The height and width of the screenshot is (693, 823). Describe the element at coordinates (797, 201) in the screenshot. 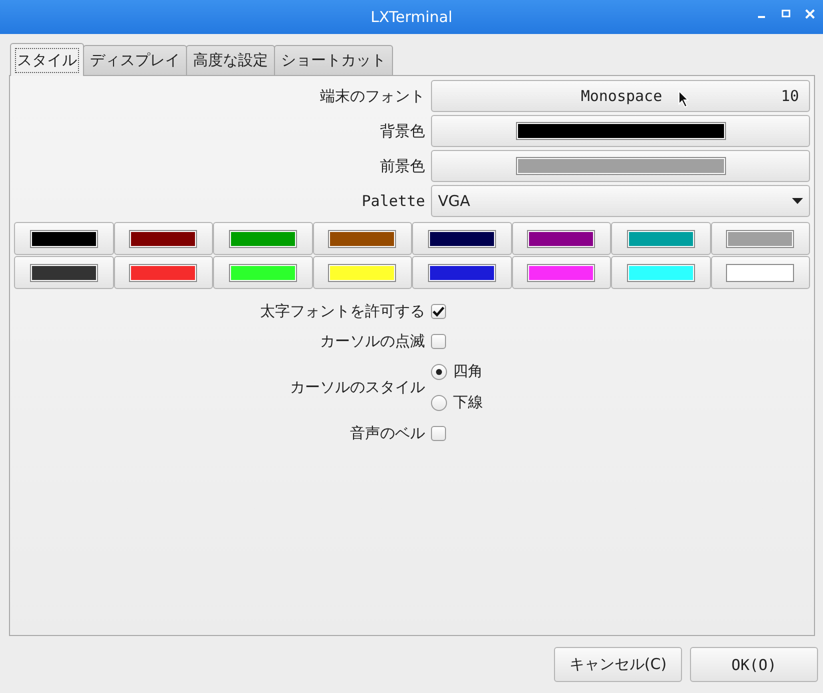

I see `caret-icon` at that location.